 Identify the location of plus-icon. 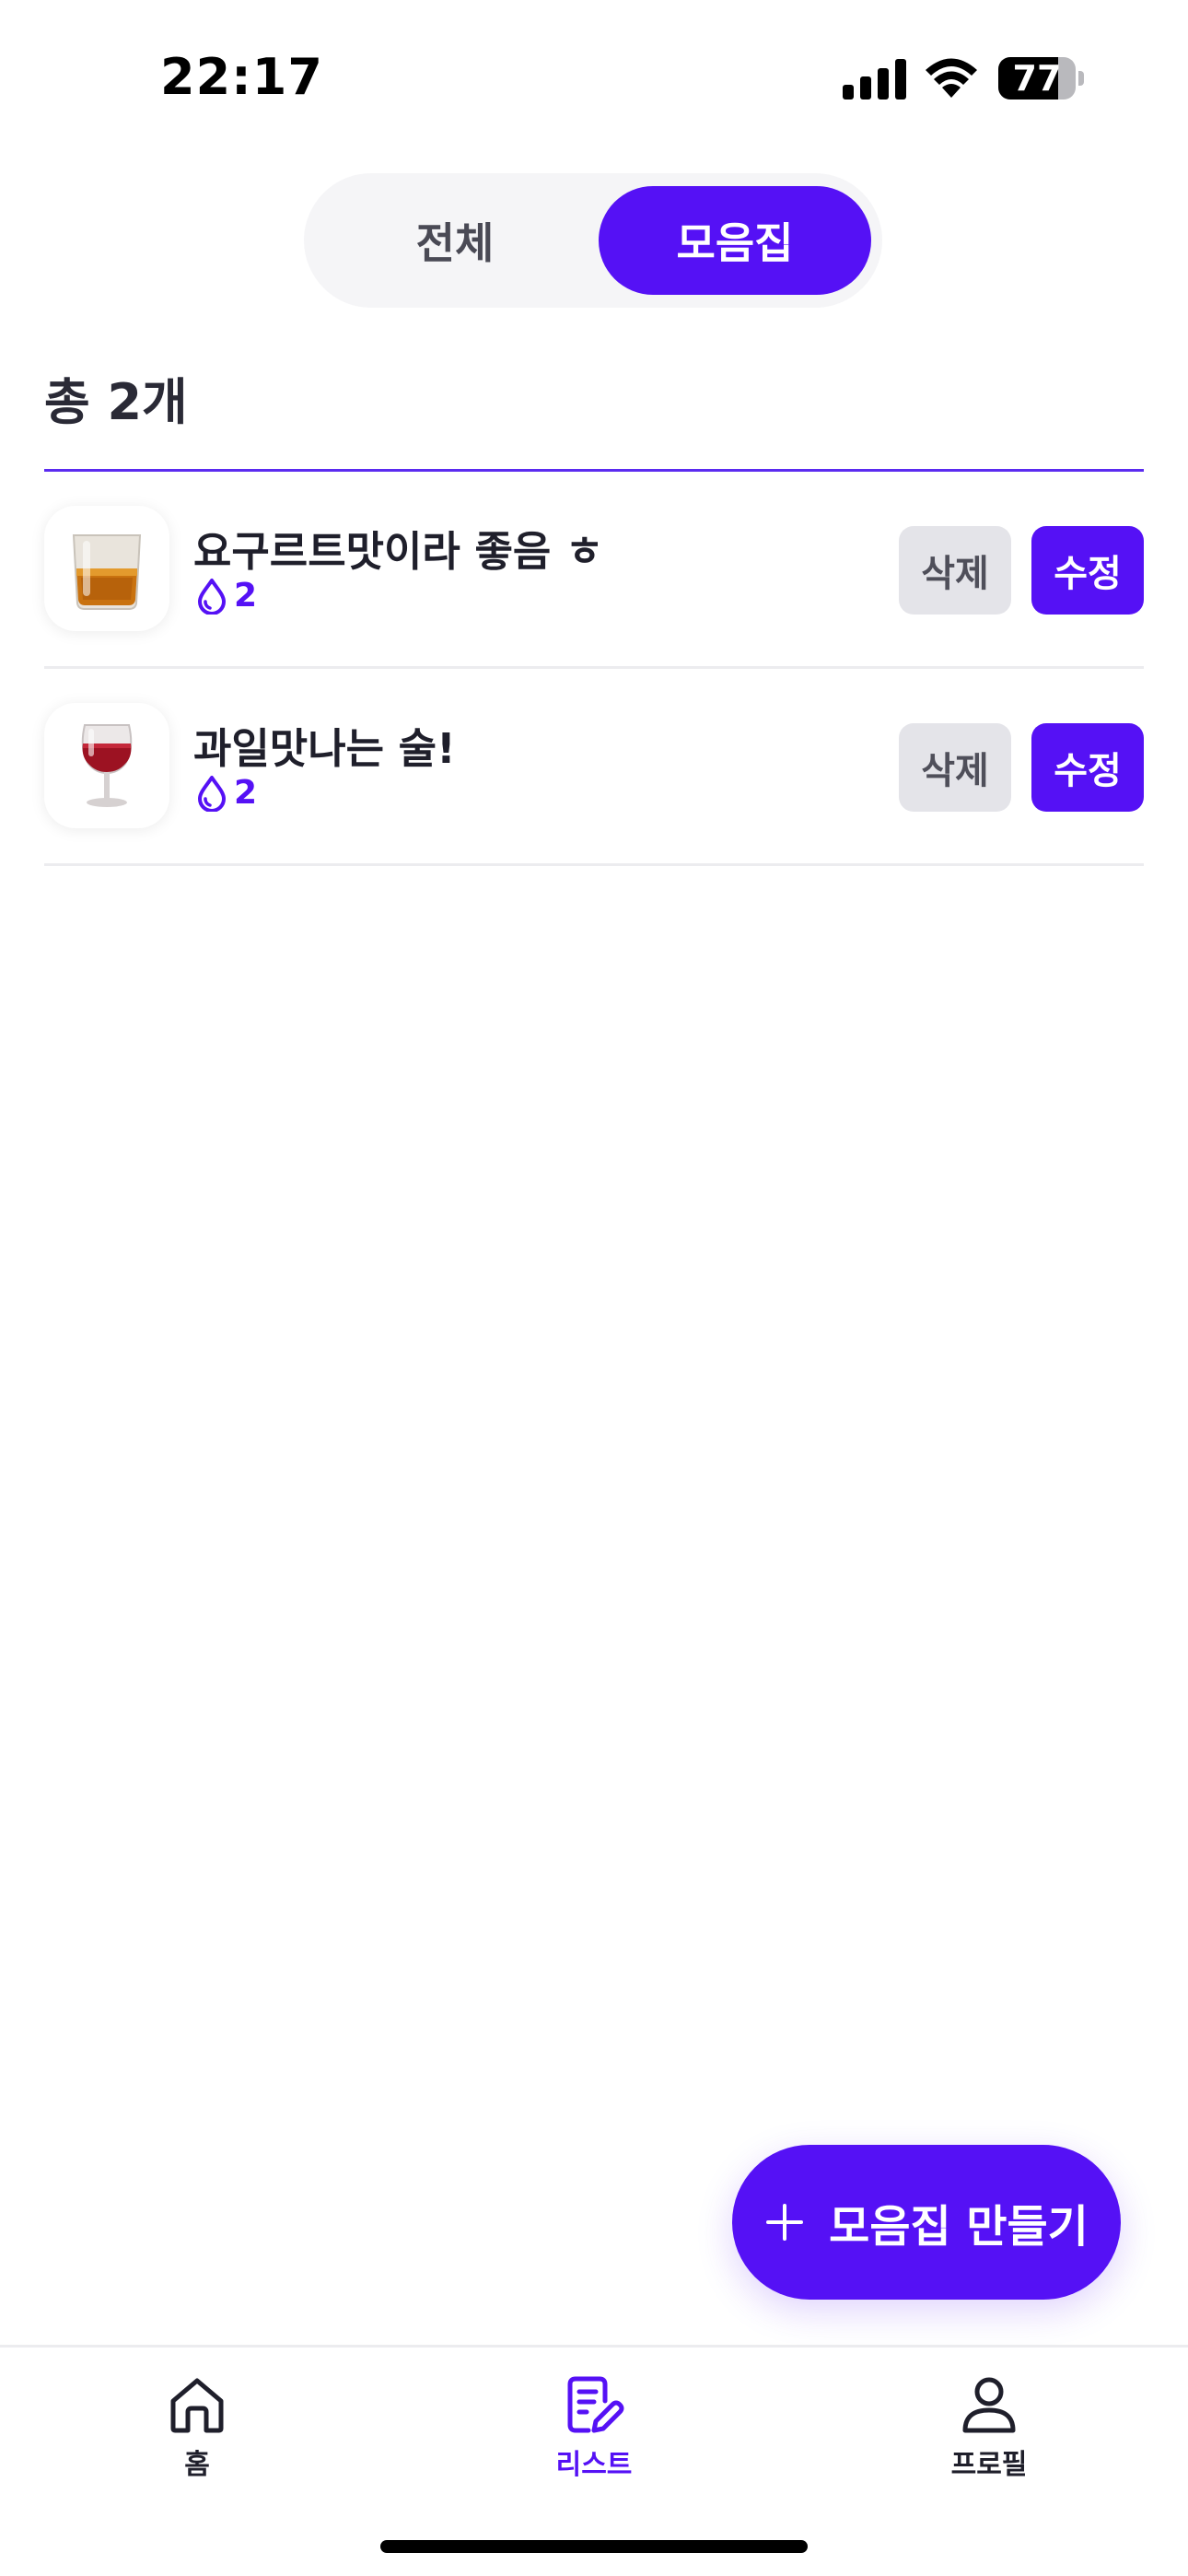
(785, 2222).